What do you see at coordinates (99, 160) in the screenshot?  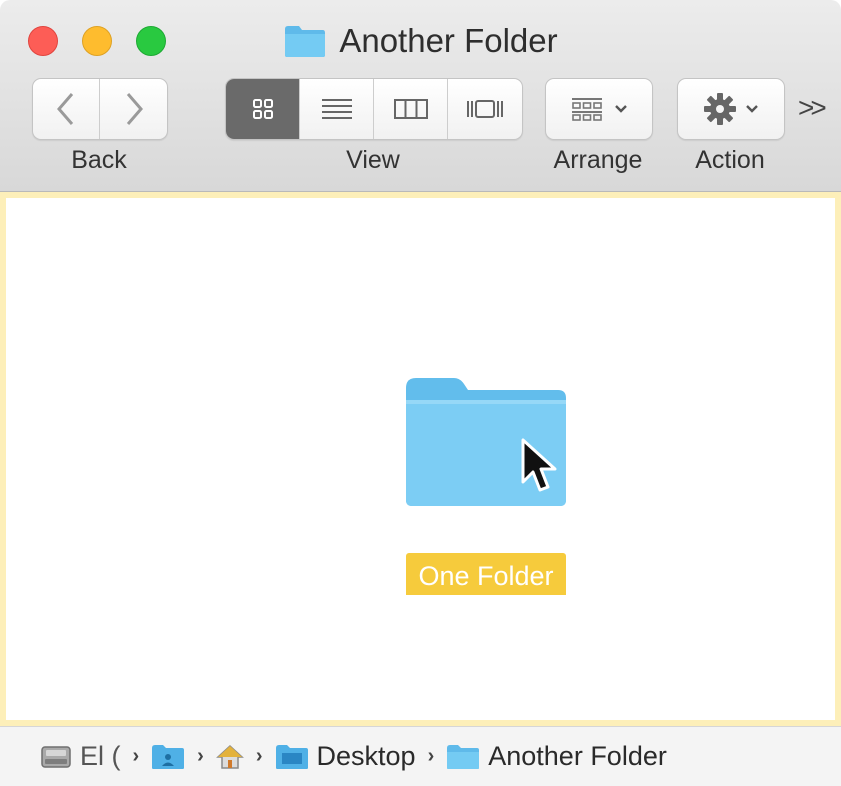 I see `back-label: Back` at bounding box center [99, 160].